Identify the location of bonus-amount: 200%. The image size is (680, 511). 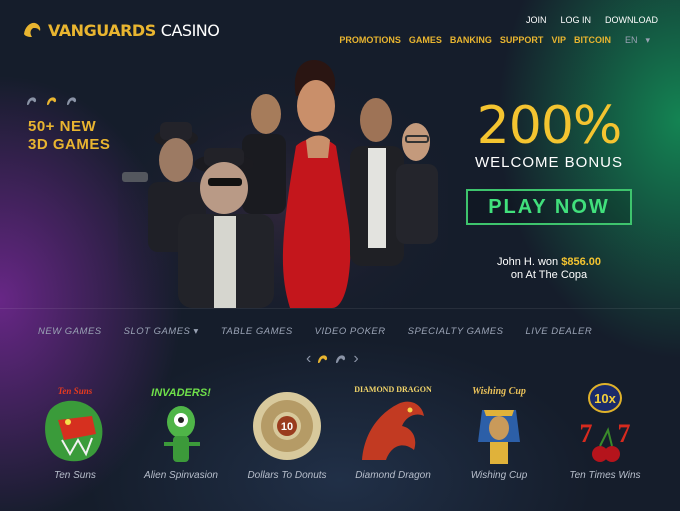
(549, 126).